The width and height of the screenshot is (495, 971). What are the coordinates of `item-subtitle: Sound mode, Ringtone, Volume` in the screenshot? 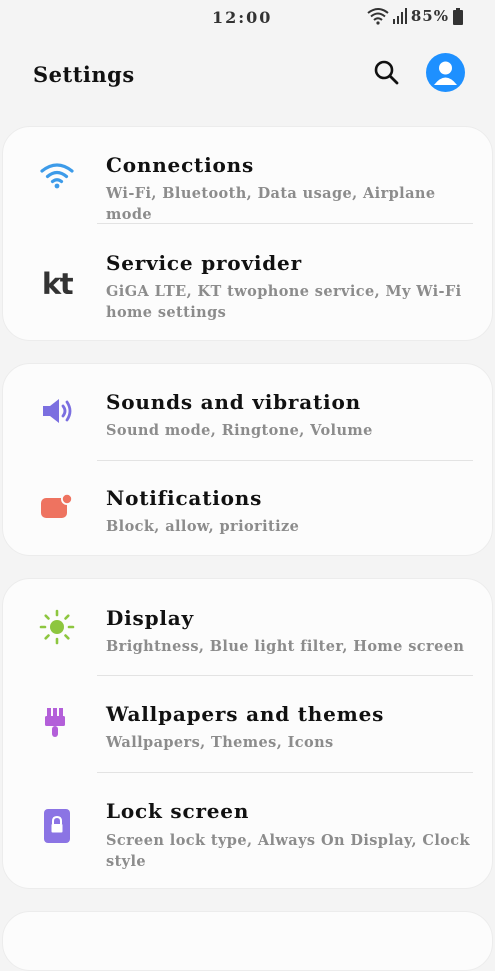 It's located at (239, 430).